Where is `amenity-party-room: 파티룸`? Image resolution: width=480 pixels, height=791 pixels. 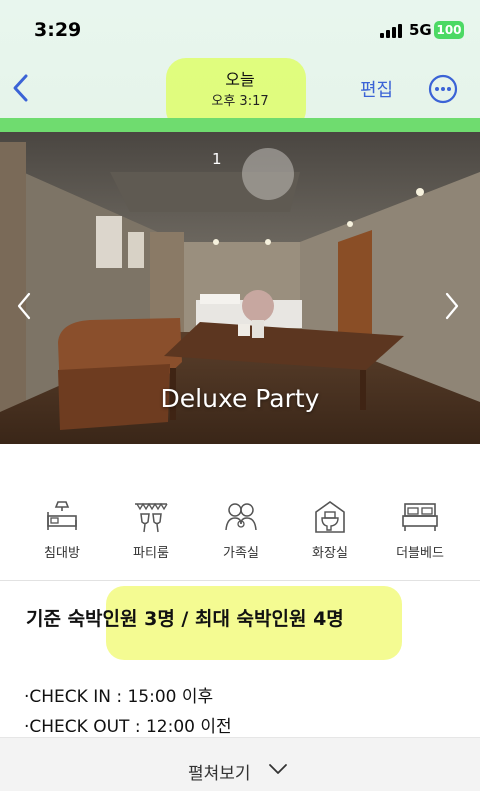 amenity-party-room: 파티룸 is located at coordinates (151, 529).